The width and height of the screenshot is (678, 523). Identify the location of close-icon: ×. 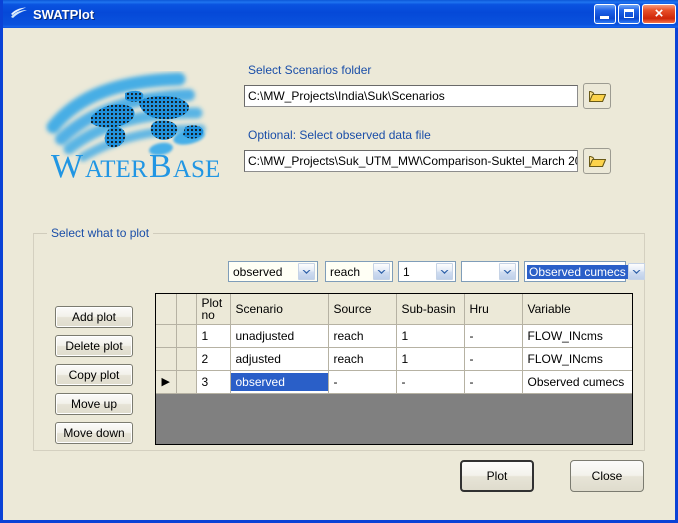
(659, 13).